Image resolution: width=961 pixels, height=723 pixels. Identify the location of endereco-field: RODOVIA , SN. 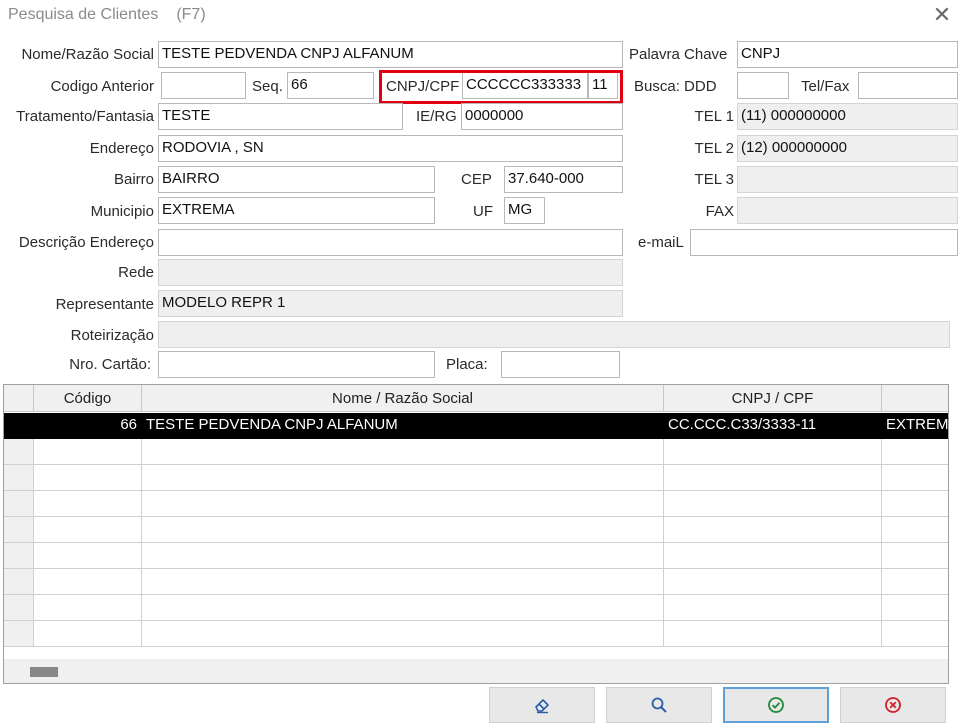
(390, 148).